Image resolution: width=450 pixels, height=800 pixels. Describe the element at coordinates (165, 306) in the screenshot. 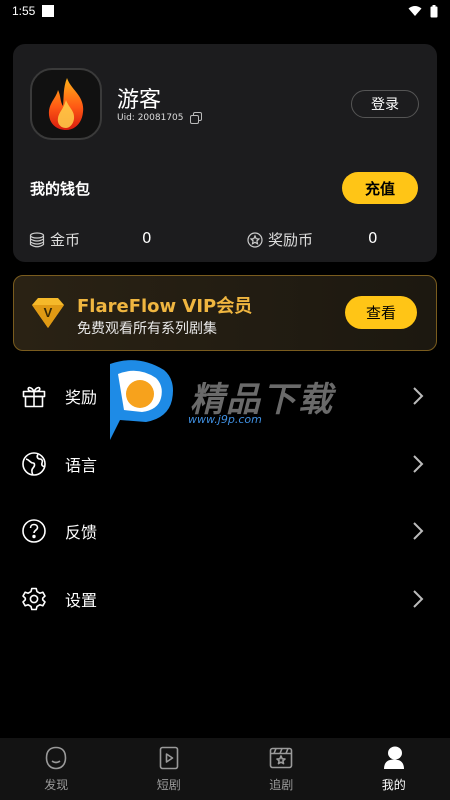

I see `vip-title: FlareFlow VIP会员` at that location.